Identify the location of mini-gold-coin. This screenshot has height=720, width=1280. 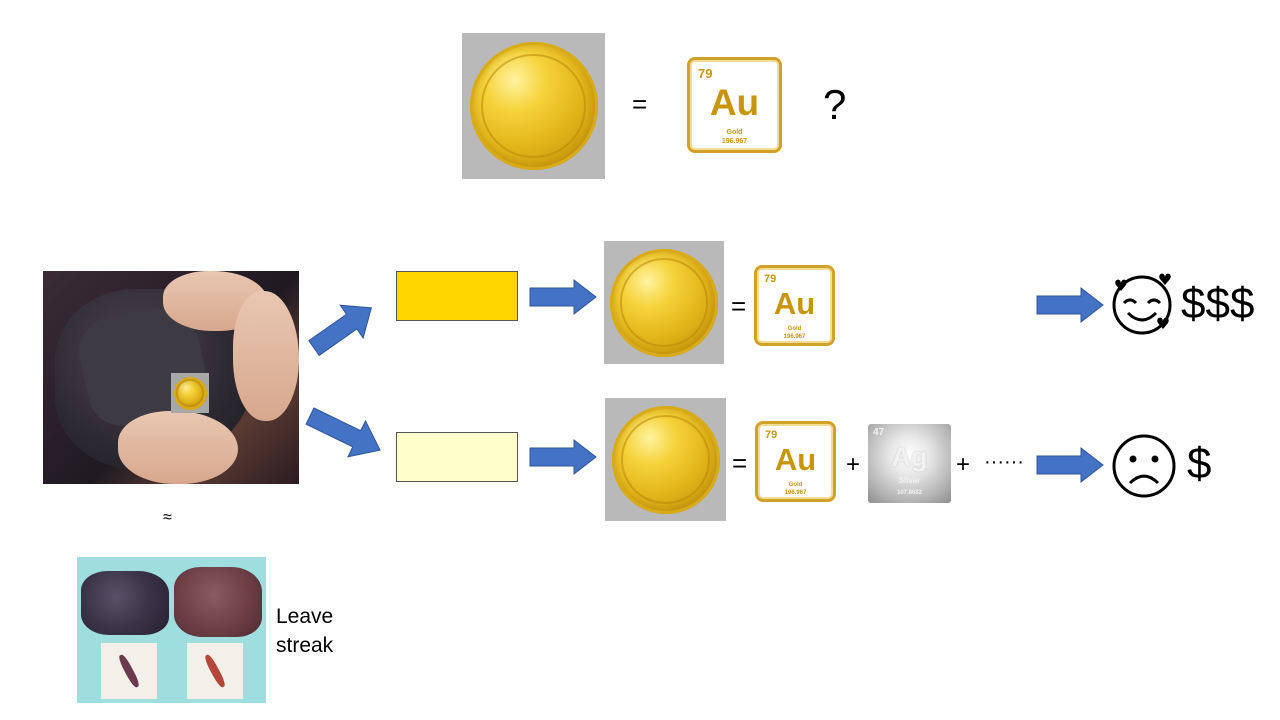
(190, 393).